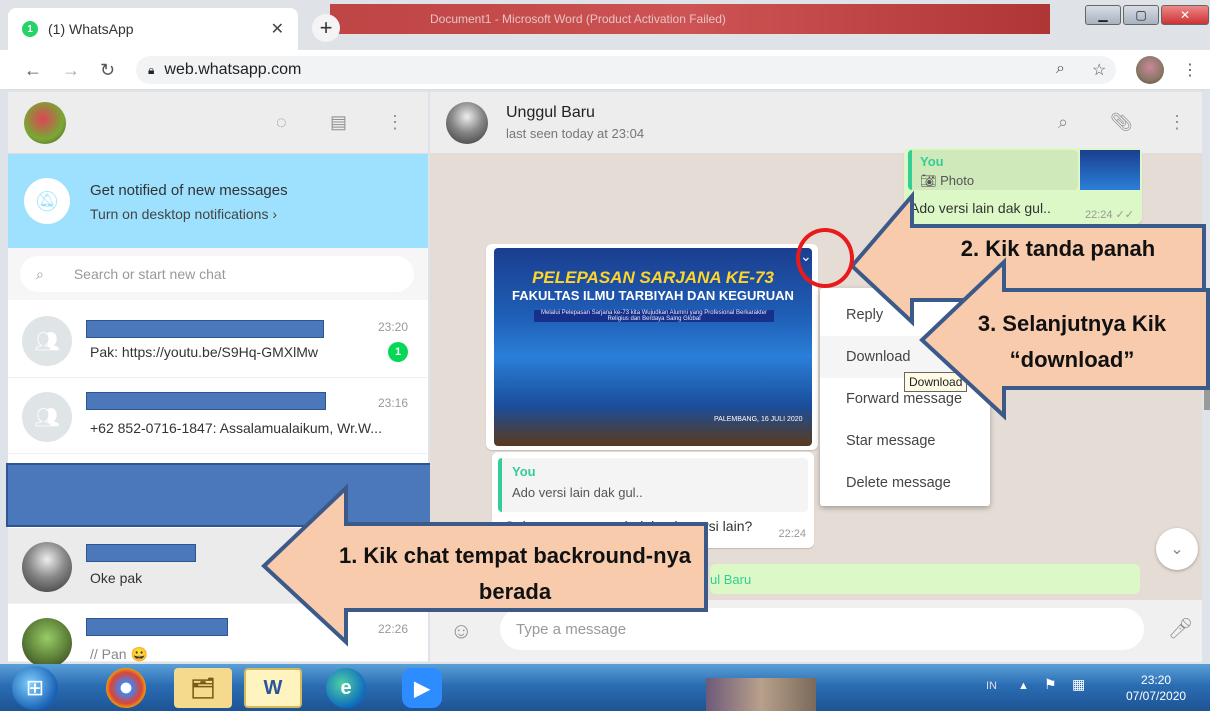 The image size is (1210, 711). What do you see at coordinates (761, 694) in the screenshot?
I see `taskbar-thumbnail` at bounding box center [761, 694].